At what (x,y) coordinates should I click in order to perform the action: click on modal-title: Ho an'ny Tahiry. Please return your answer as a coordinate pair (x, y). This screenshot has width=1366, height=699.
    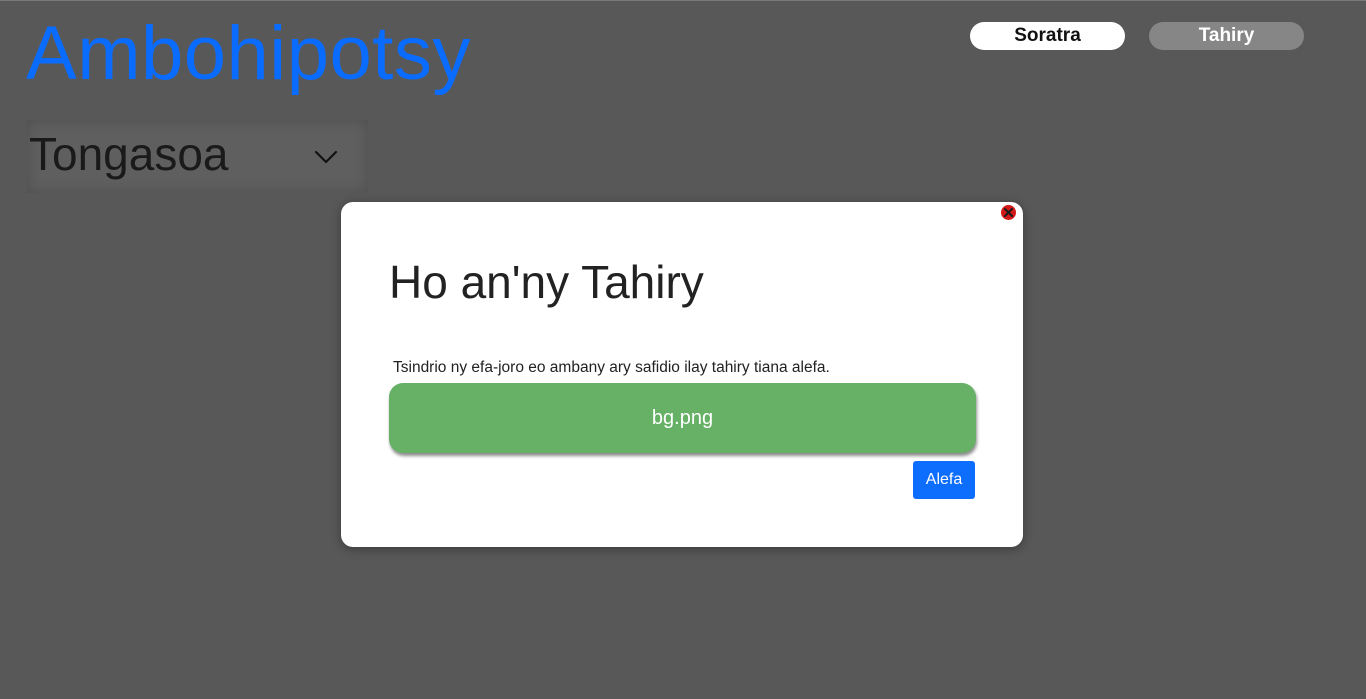
    Looking at the image, I should click on (546, 282).